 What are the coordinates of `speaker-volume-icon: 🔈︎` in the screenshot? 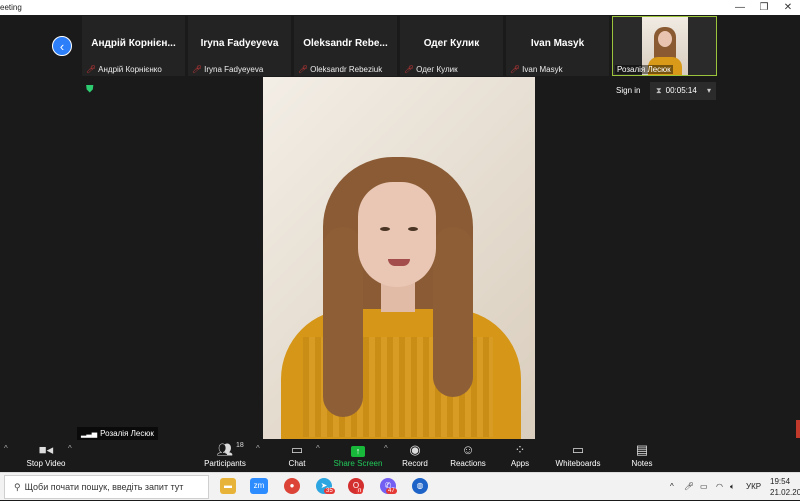 It's located at (732, 487).